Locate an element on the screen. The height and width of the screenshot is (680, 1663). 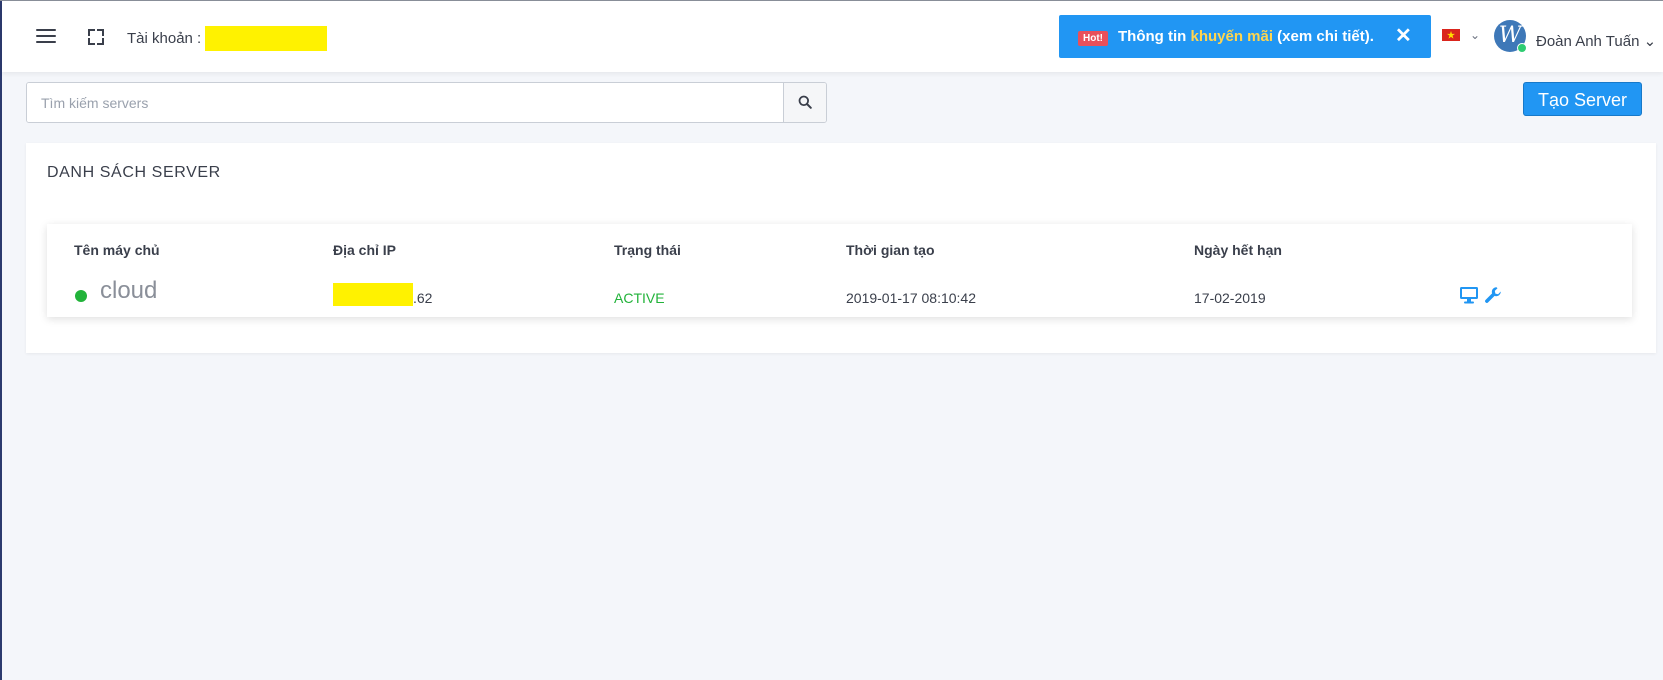
page-title: DANH SÁCH SERVER is located at coordinates (134, 172).